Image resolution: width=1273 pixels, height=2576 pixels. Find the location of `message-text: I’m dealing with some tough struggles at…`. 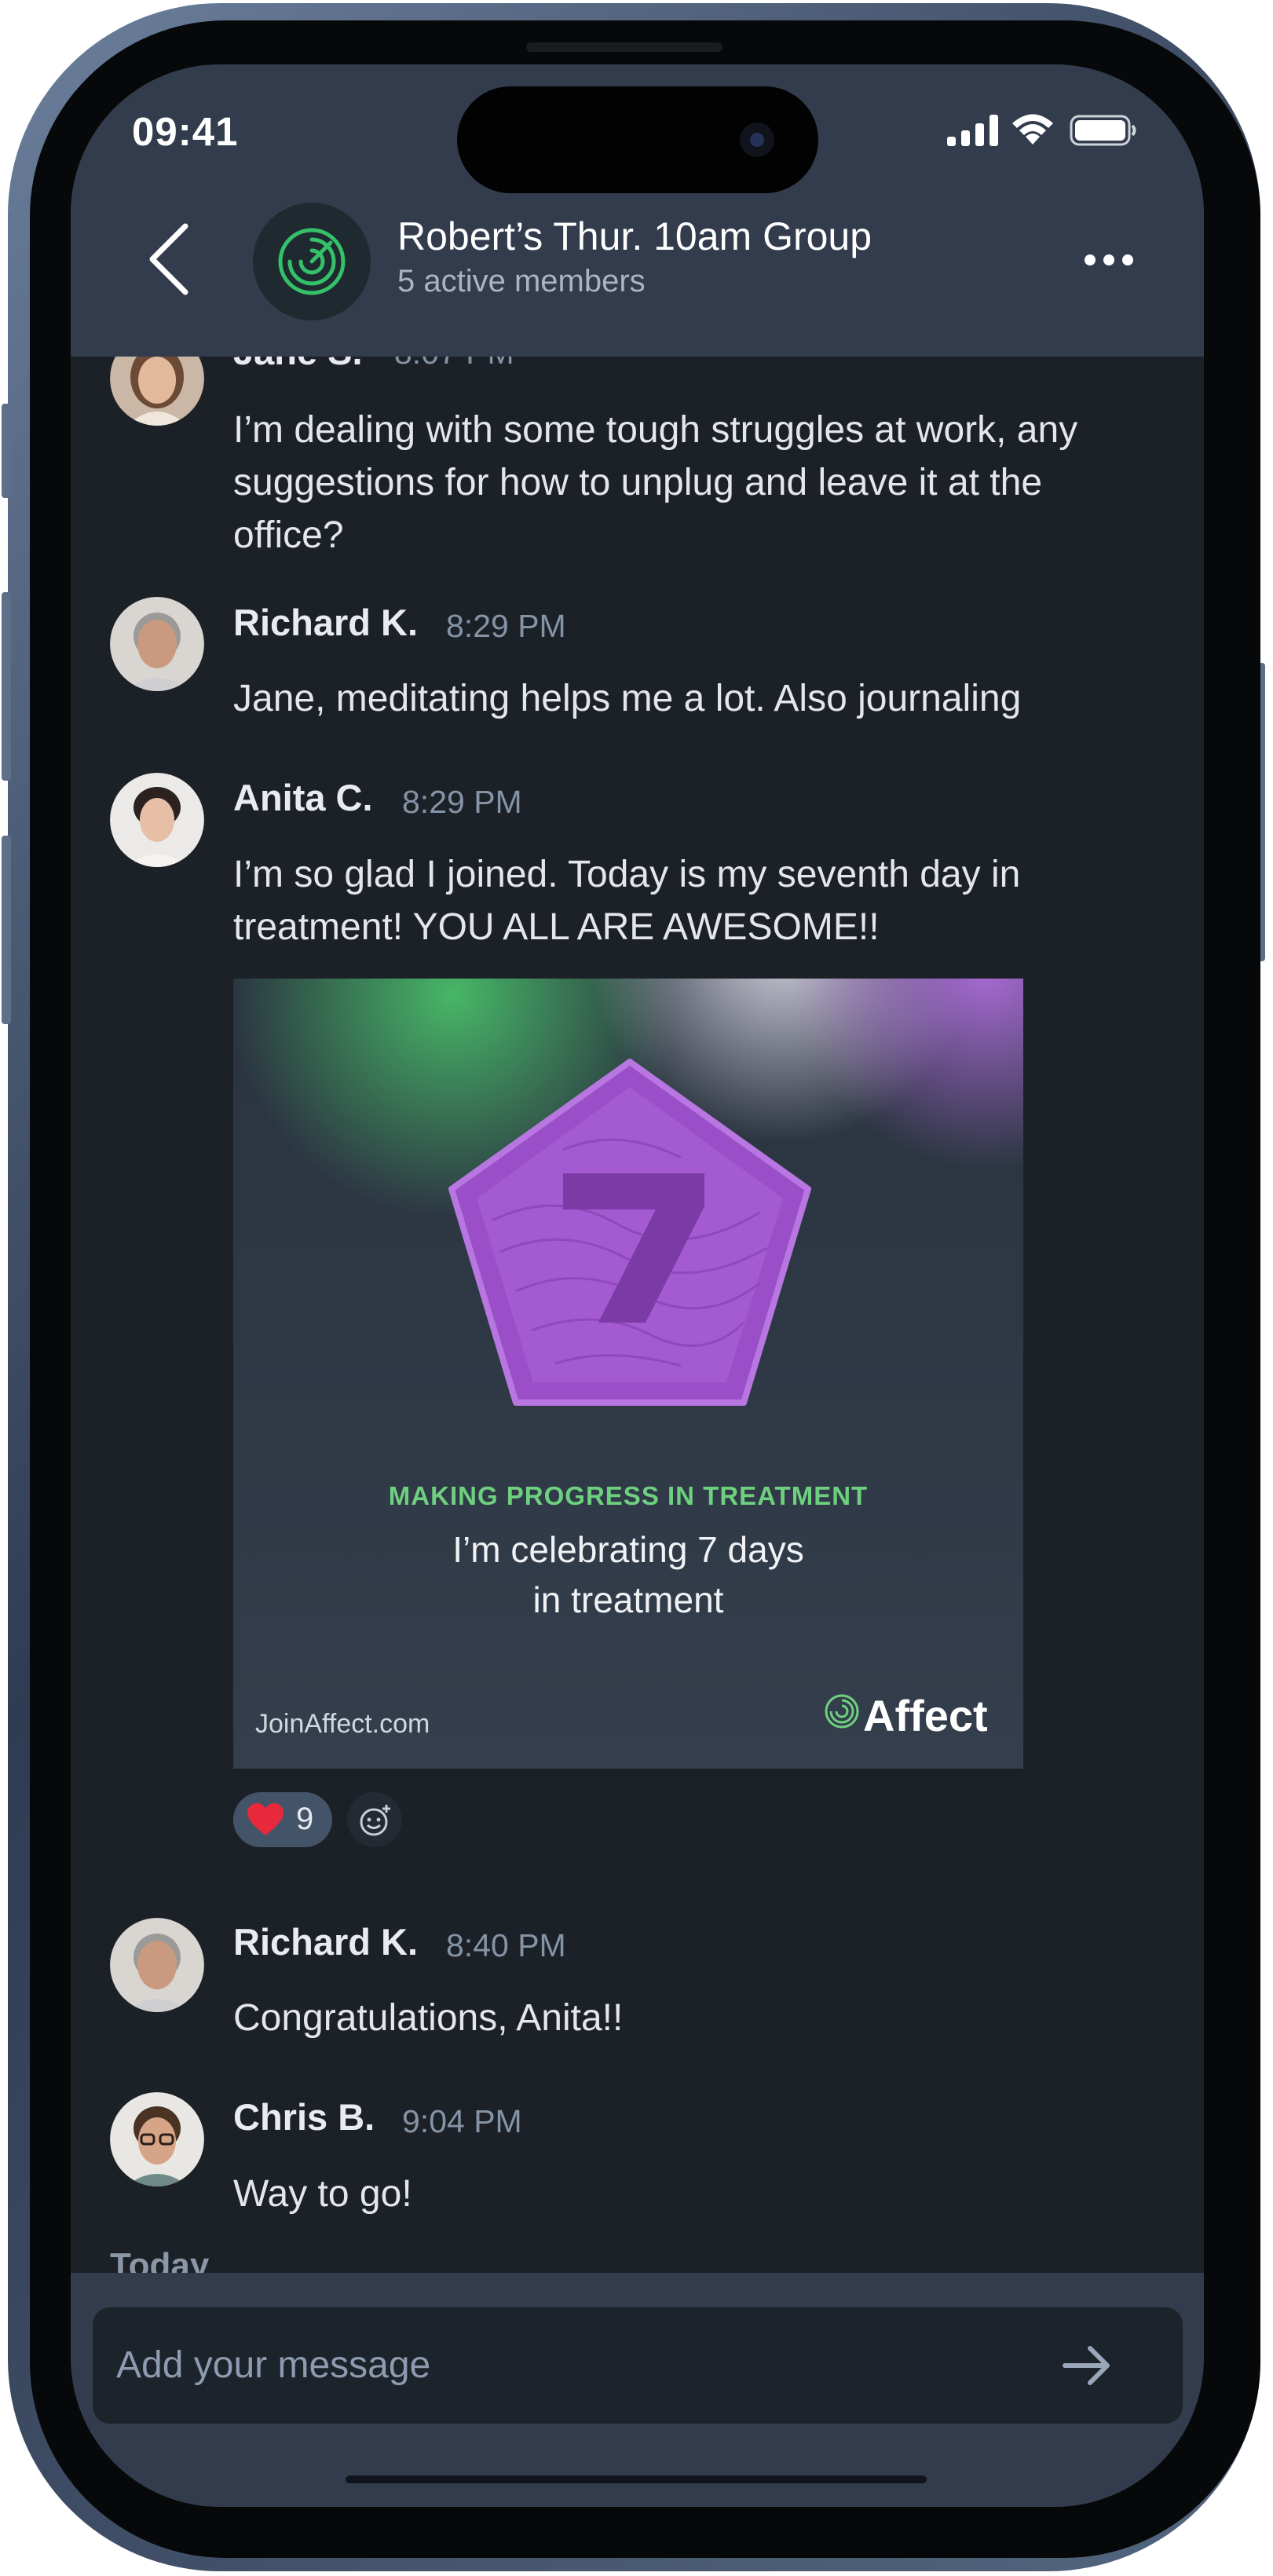

message-text: I’m dealing with some tough struggles at… is located at coordinates (704, 483).